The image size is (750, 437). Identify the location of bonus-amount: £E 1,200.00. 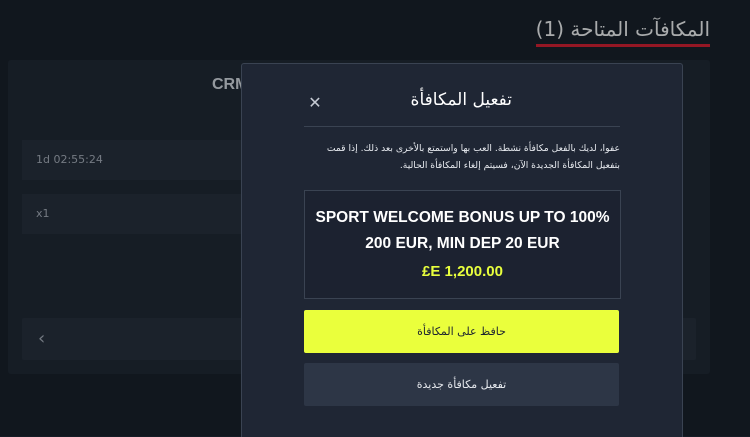
(462, 271).